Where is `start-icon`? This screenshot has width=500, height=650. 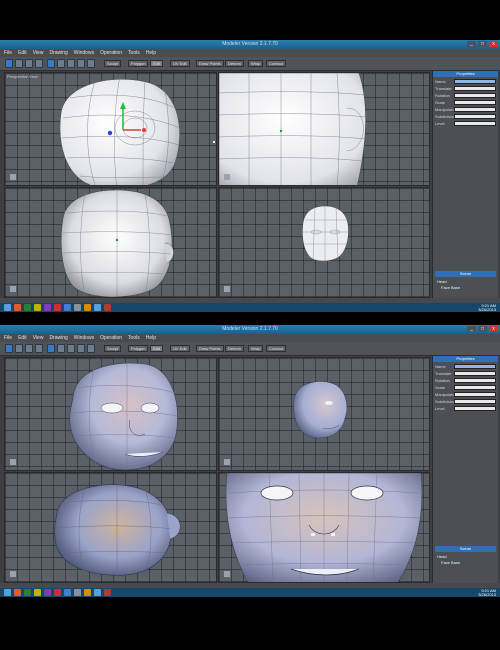
start-icon is located at coordinates (7, 592).